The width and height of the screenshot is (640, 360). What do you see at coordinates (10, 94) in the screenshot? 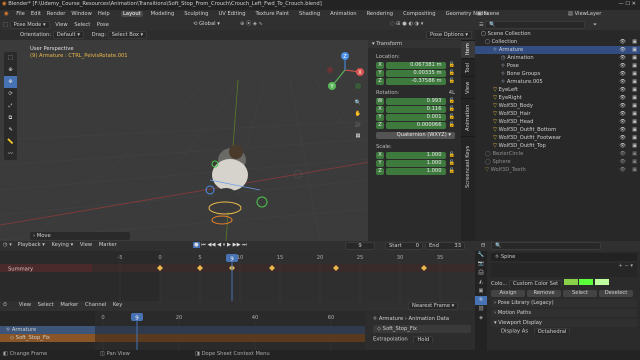
I see `tool-rotate-icon: ⟳` at bounding box center [10, 94].